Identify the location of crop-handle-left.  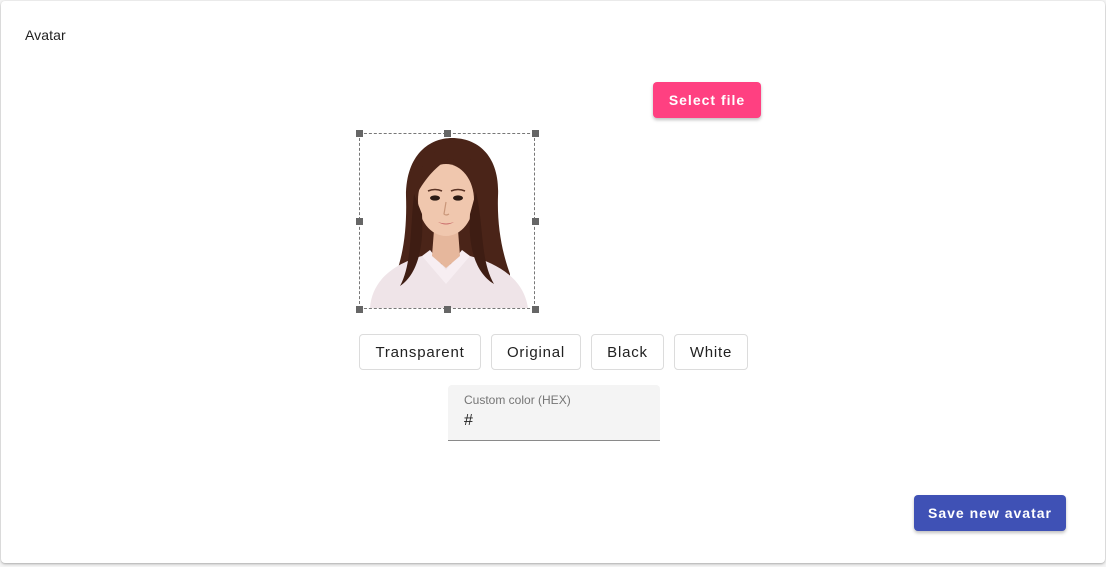
(359, 221).